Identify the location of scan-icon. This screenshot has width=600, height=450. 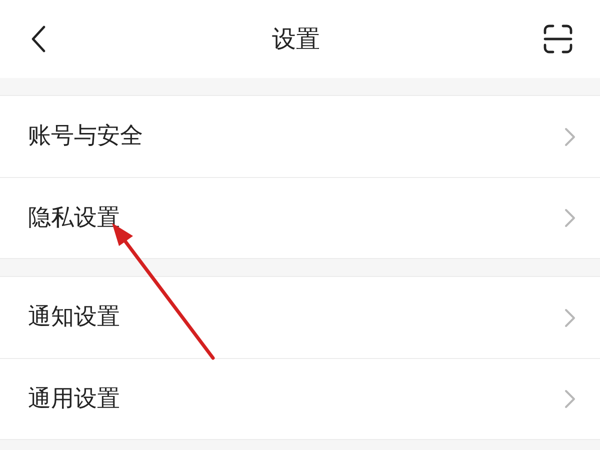
(558, 39).